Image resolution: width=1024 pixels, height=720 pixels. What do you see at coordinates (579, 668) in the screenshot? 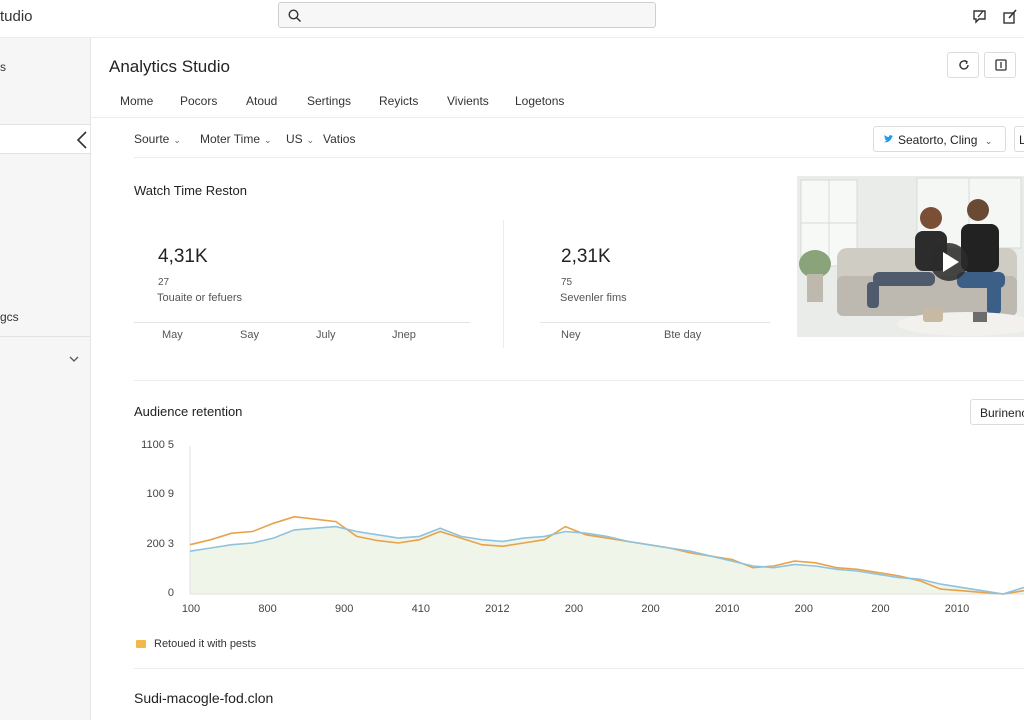
I see `bottom-divider` at bounding box center [579, 668].